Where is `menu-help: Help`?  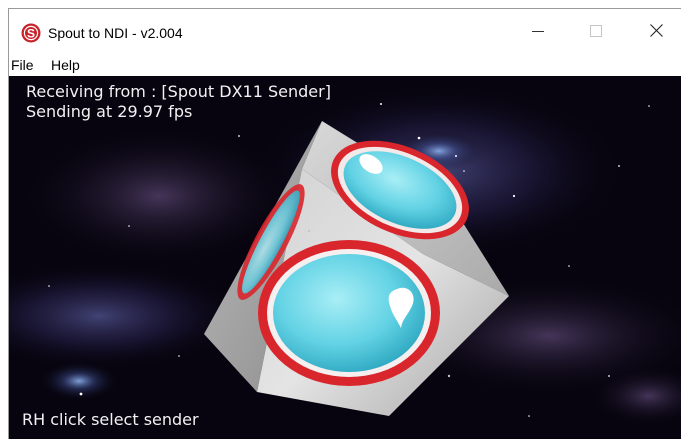 menu-help: Help is located at coordinates (65, 65).